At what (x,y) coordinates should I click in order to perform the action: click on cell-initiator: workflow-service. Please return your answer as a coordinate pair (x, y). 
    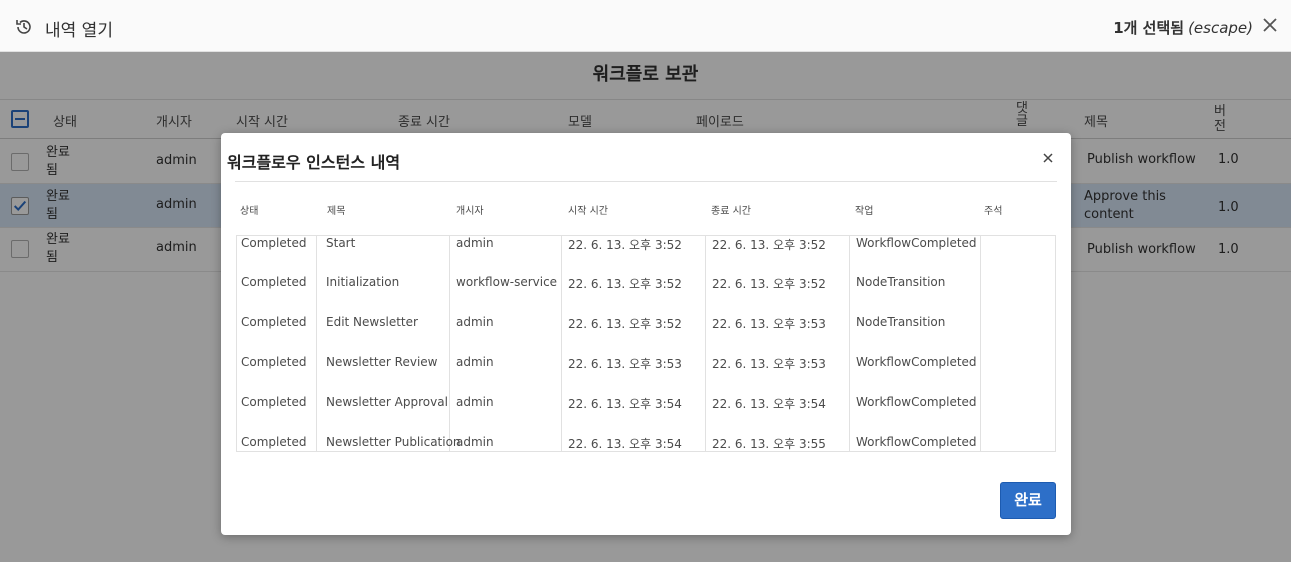
    Looking at the image, I should click on (507, 282).